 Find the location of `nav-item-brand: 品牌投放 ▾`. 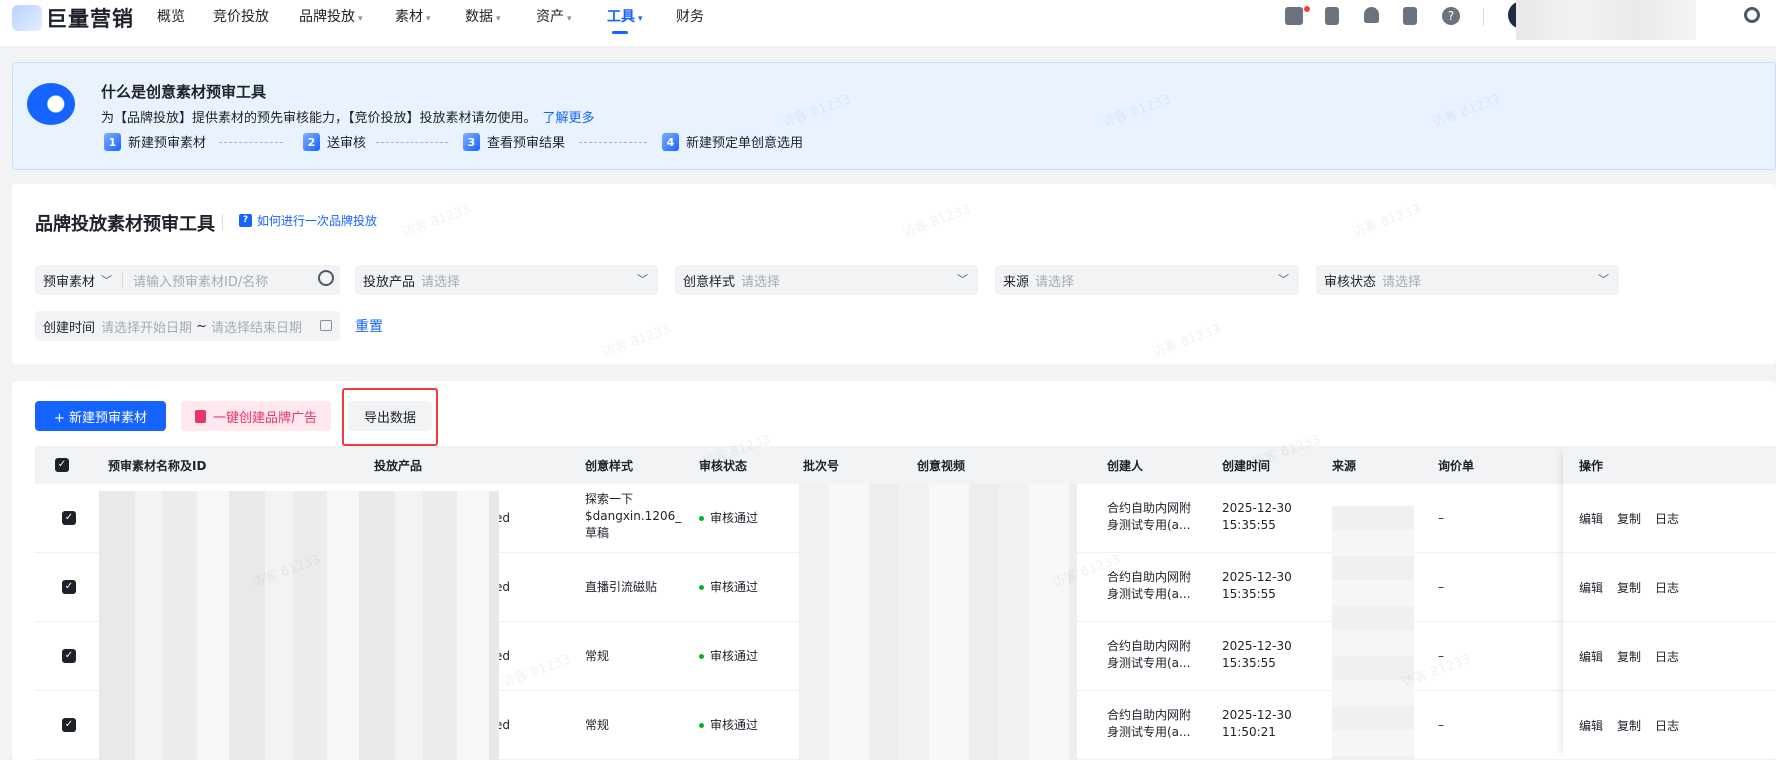

nav-item-brand: 品牌投放 ▾ is located at coordinates (331, 17).